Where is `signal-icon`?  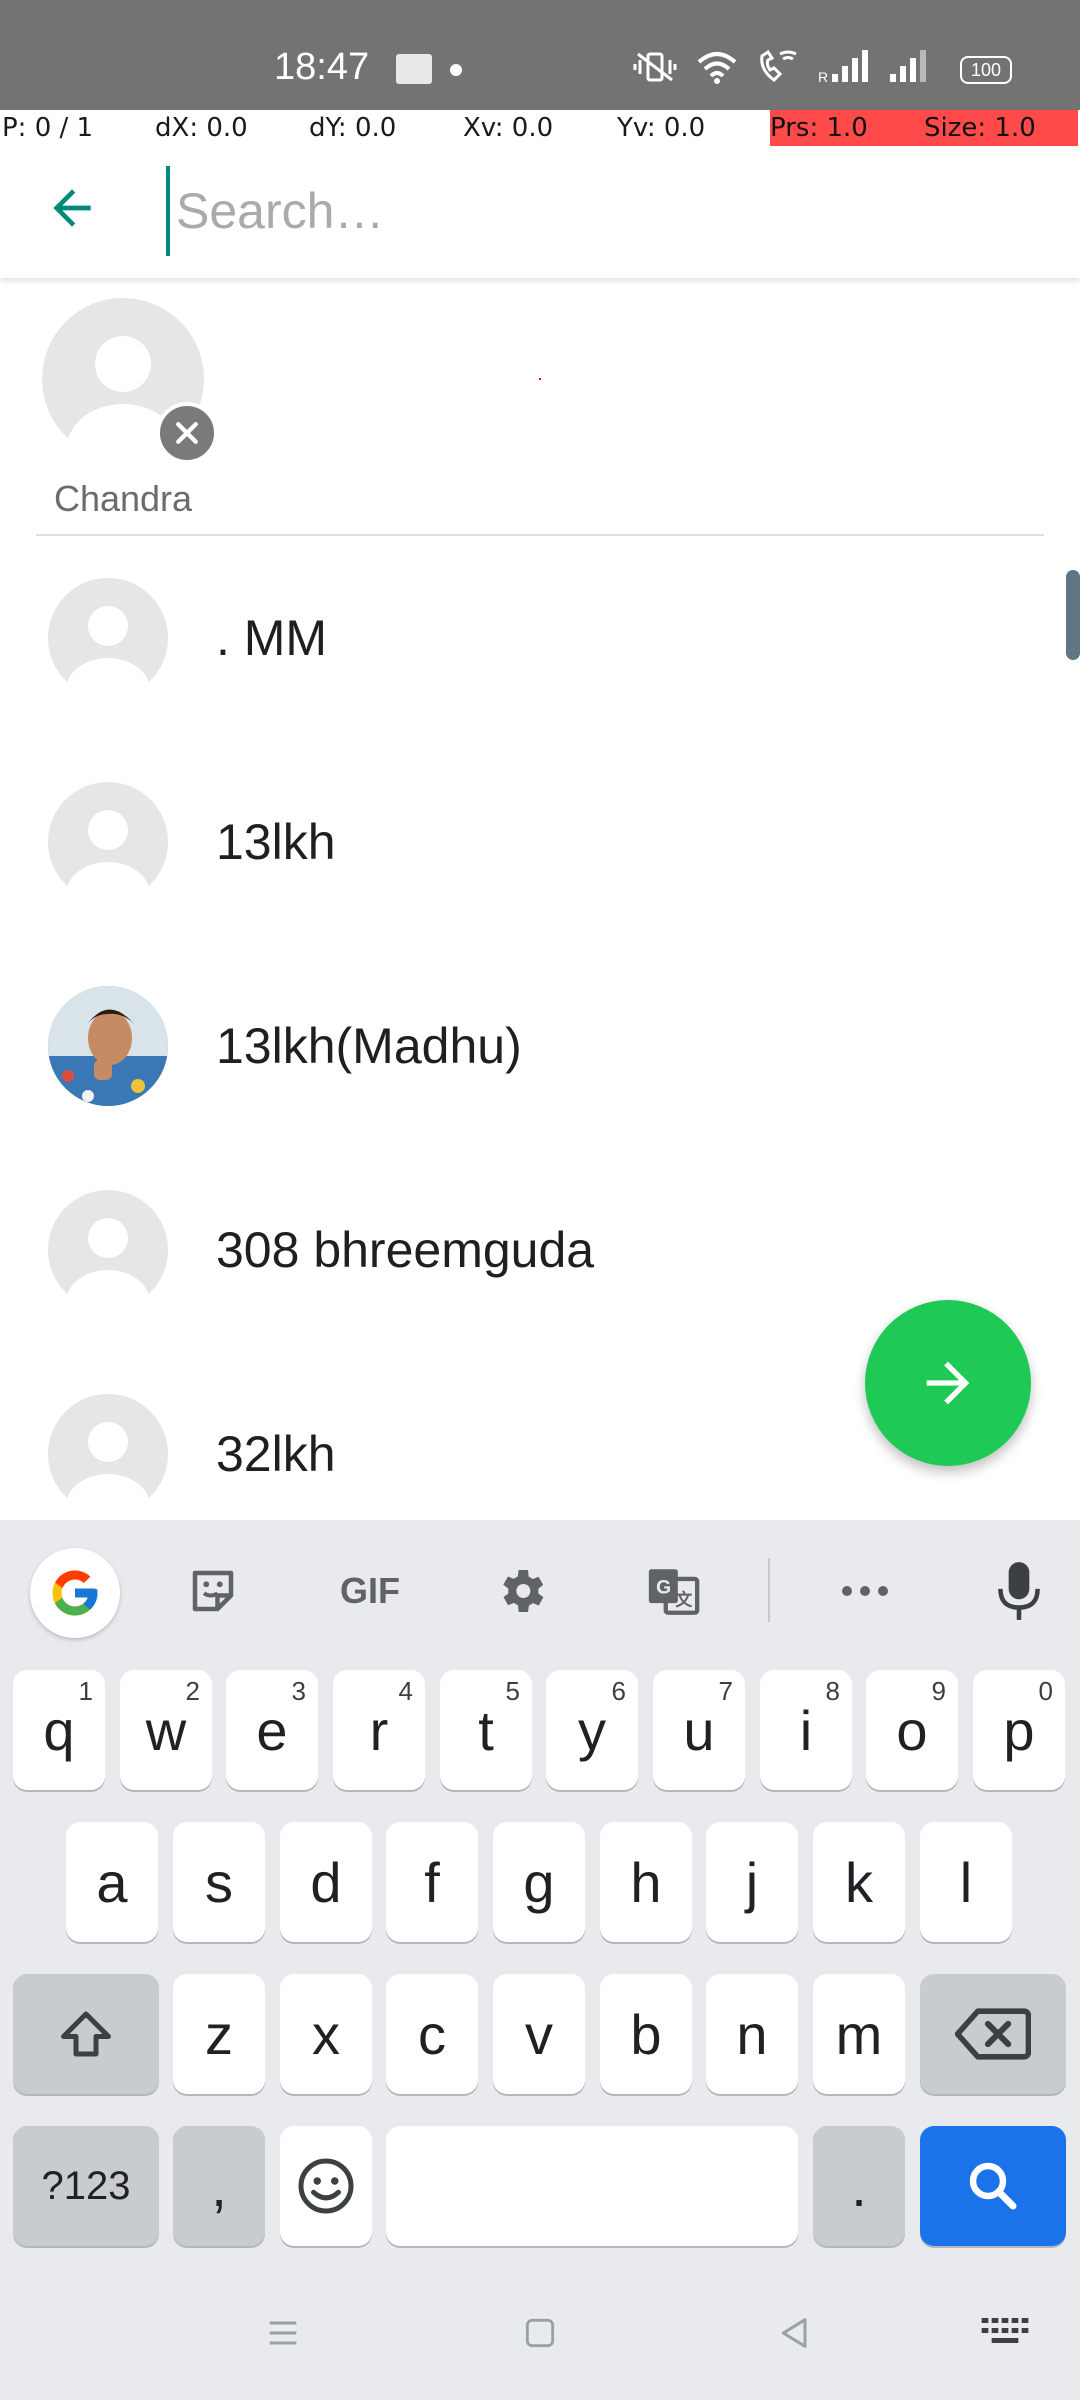
signal-icon is located at coordinates (908, 66).